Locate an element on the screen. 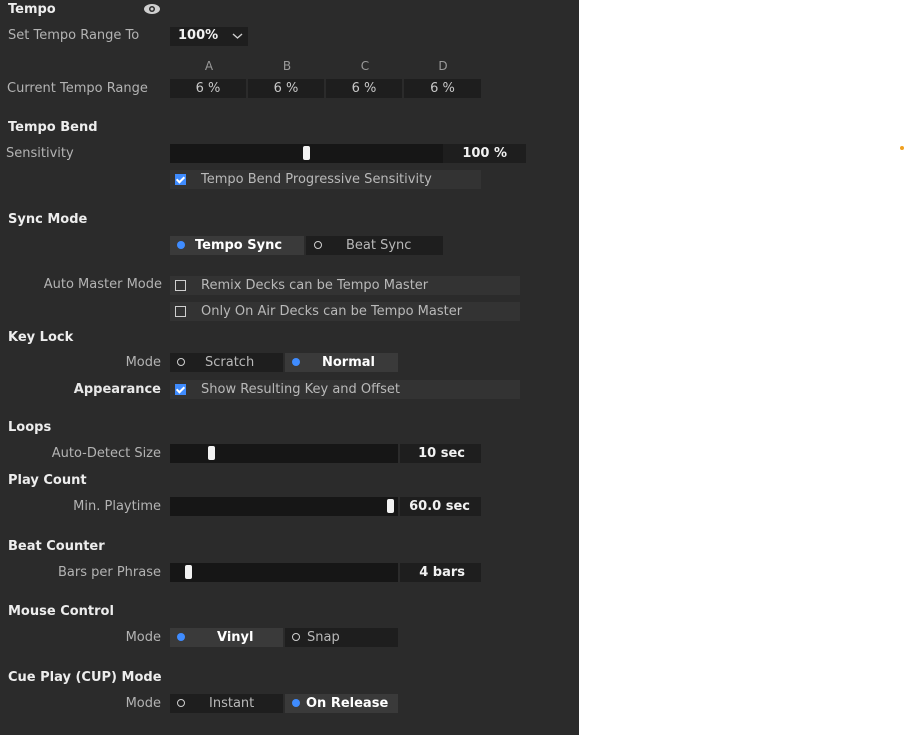 The width and height of the screenshot is (905, 735). sensitivity-slider-thumb is located at coordinates (306, 153).